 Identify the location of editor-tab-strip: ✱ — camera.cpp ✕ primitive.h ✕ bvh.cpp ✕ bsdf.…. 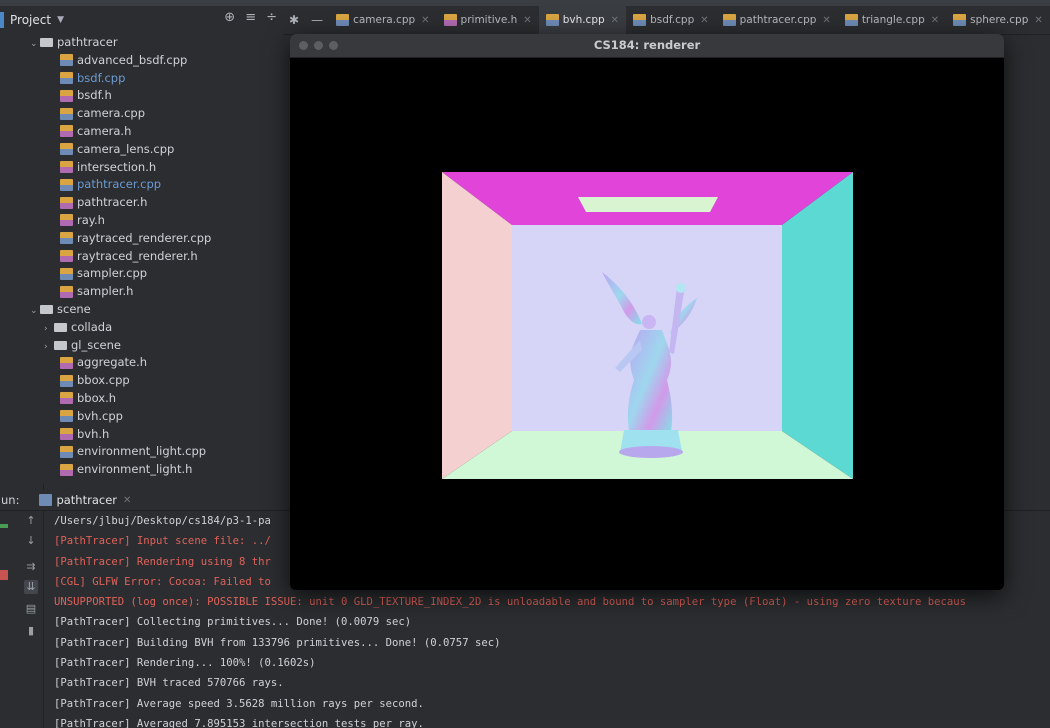
(666, 20).